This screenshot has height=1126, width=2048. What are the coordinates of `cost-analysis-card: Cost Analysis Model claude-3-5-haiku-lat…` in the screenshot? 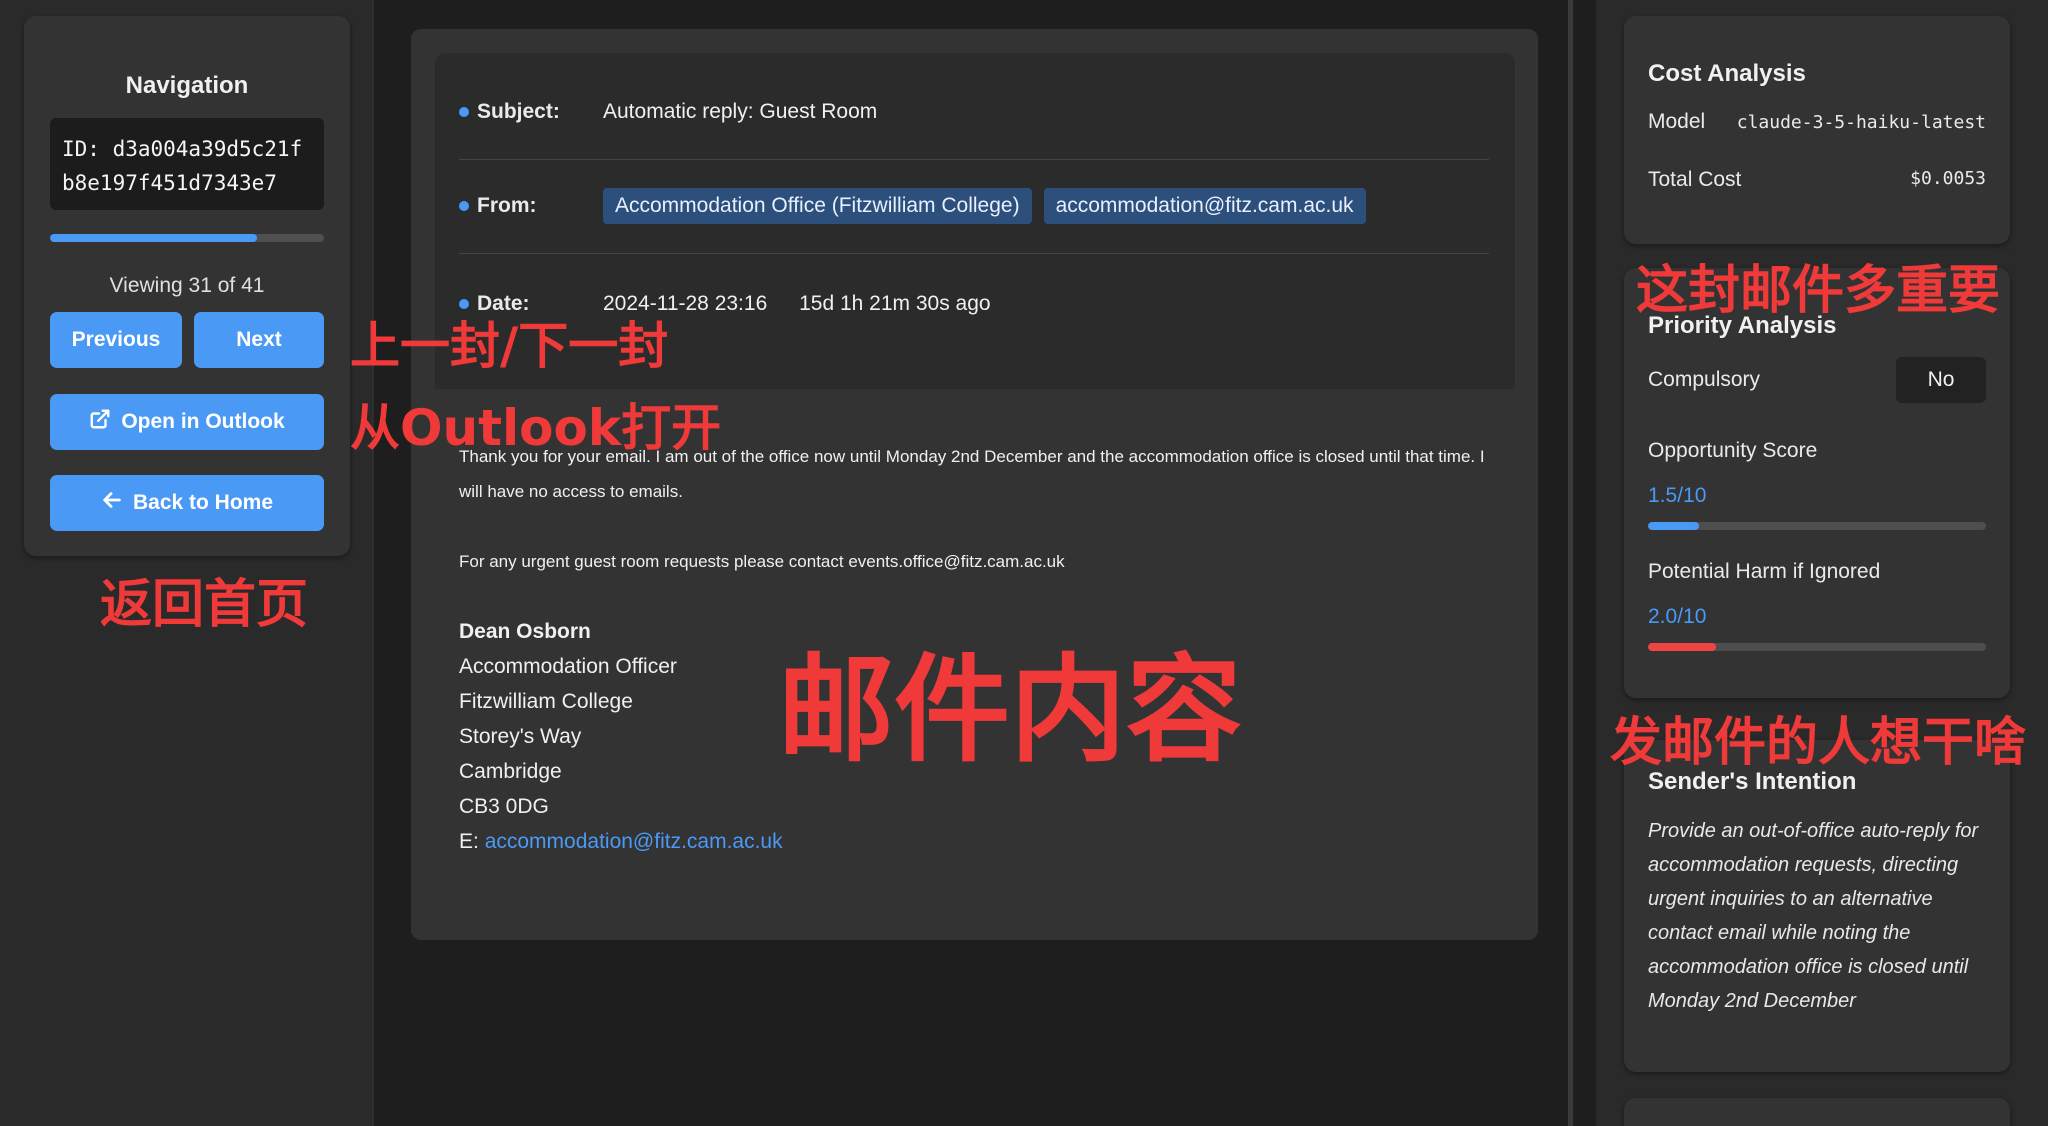 It's located at (1817, 130).